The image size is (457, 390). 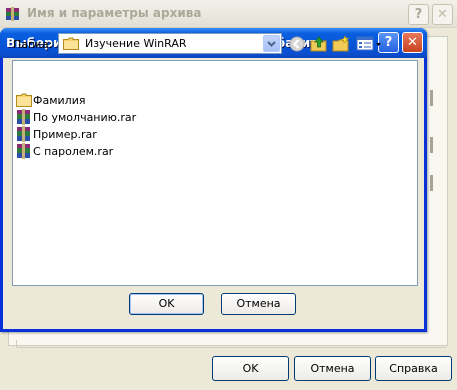 I want to click on archive-params-frame, so click(x=231, y=344).